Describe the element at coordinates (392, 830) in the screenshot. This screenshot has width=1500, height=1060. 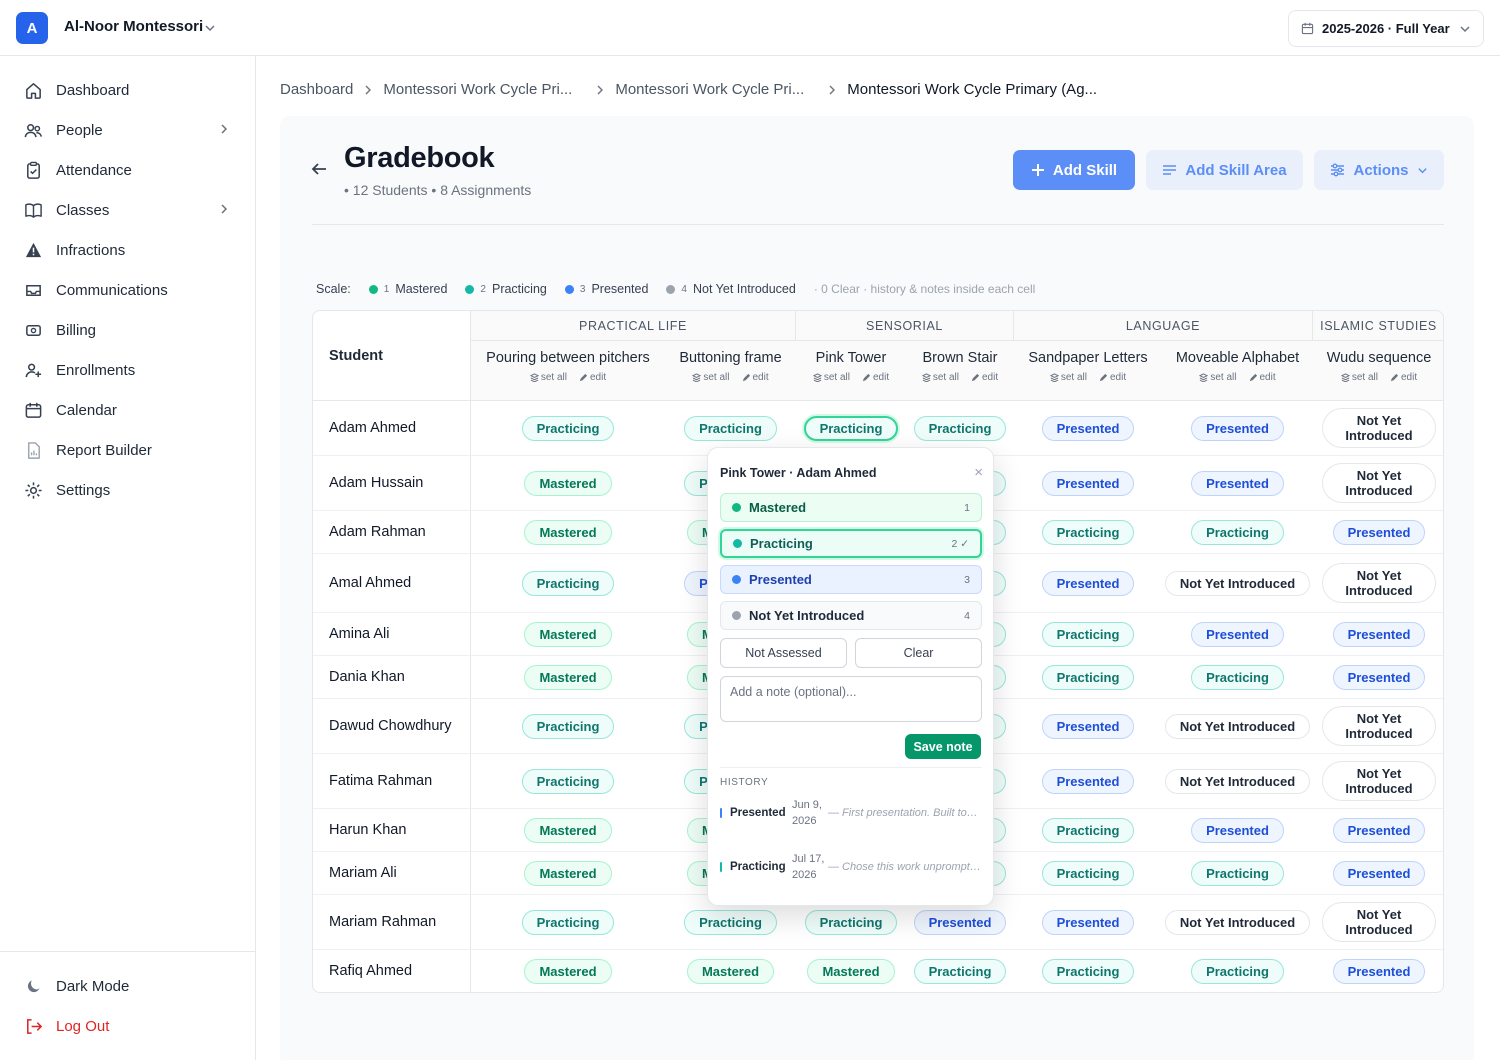
I see `student-name: Harun Khan` at that location.